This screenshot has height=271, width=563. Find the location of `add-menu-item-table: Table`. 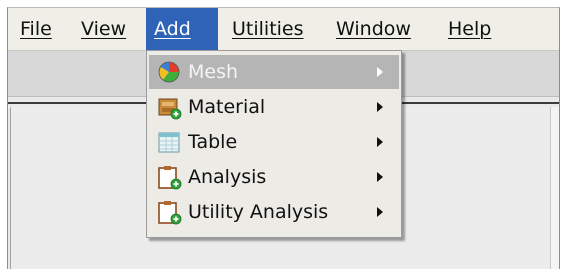

add-menu-item-table: Table is located at coordinates (274, 142).